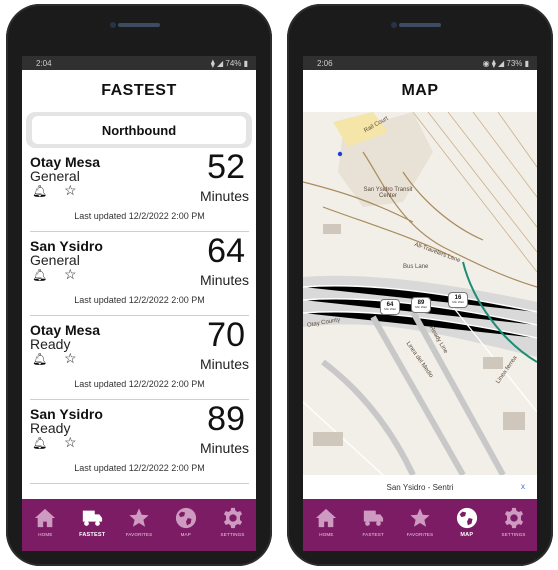 The width and height of the screenshot is (558, 570). I want to click on page-title: MAP, so click(420, 90).